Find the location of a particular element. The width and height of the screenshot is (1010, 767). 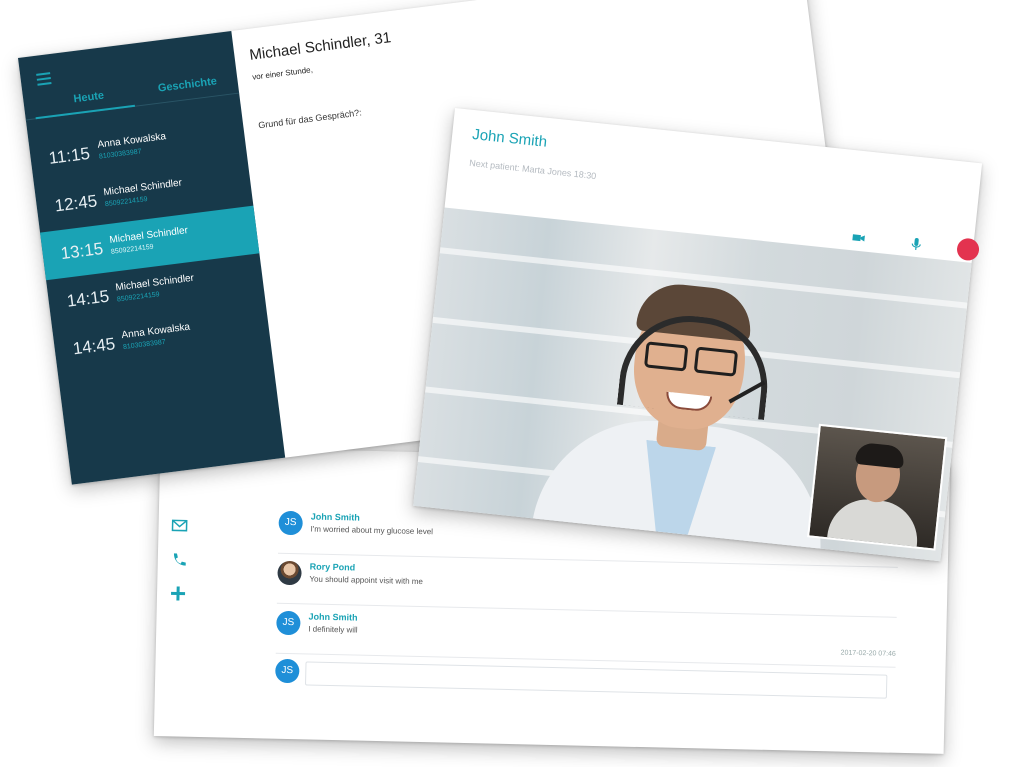

appointment-time-ago: vor einer Stunde, is located at coordinates (282, 73).